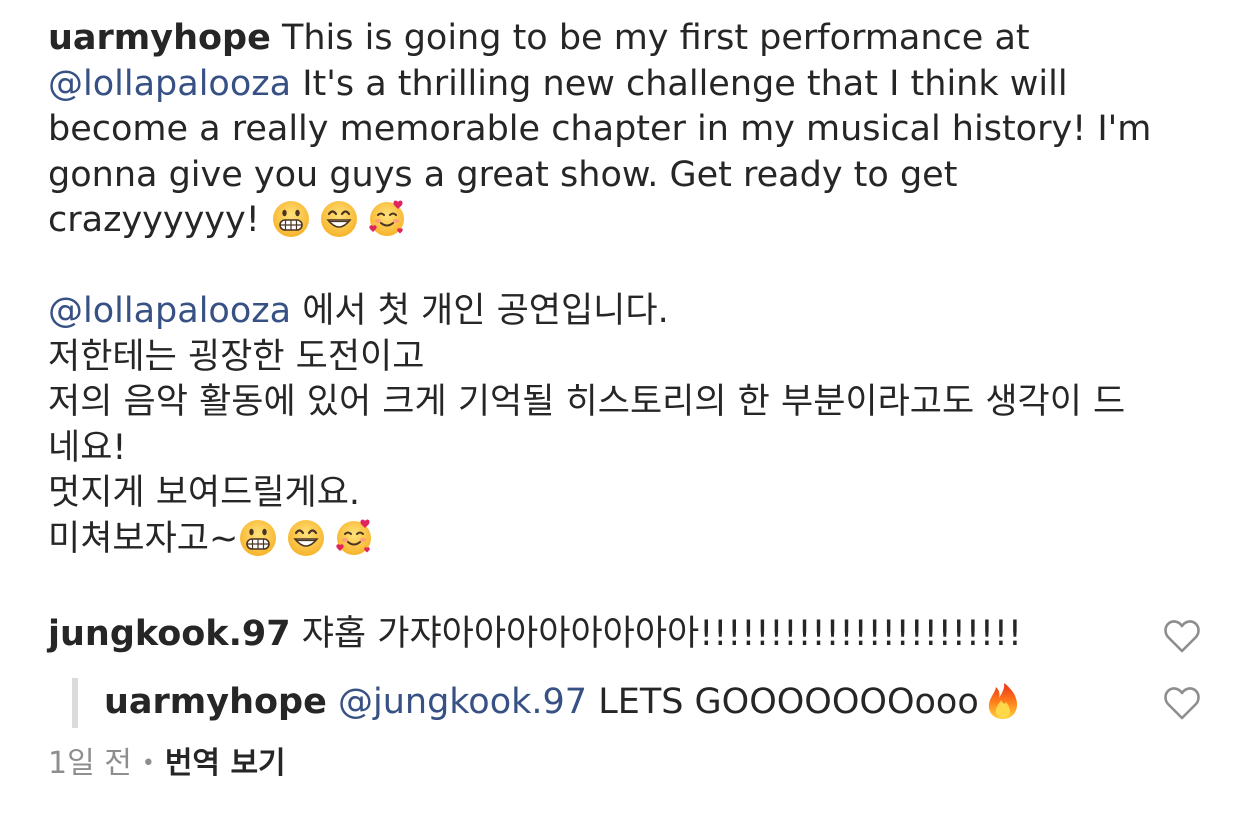 This screenshot has height=828, width=1242. What do you see at coordinates (480, 311) in the screenshot?
I see `caption-text-ko-1: 에서 첫 개인 공연입니다.` at bounding box center [480, 311].